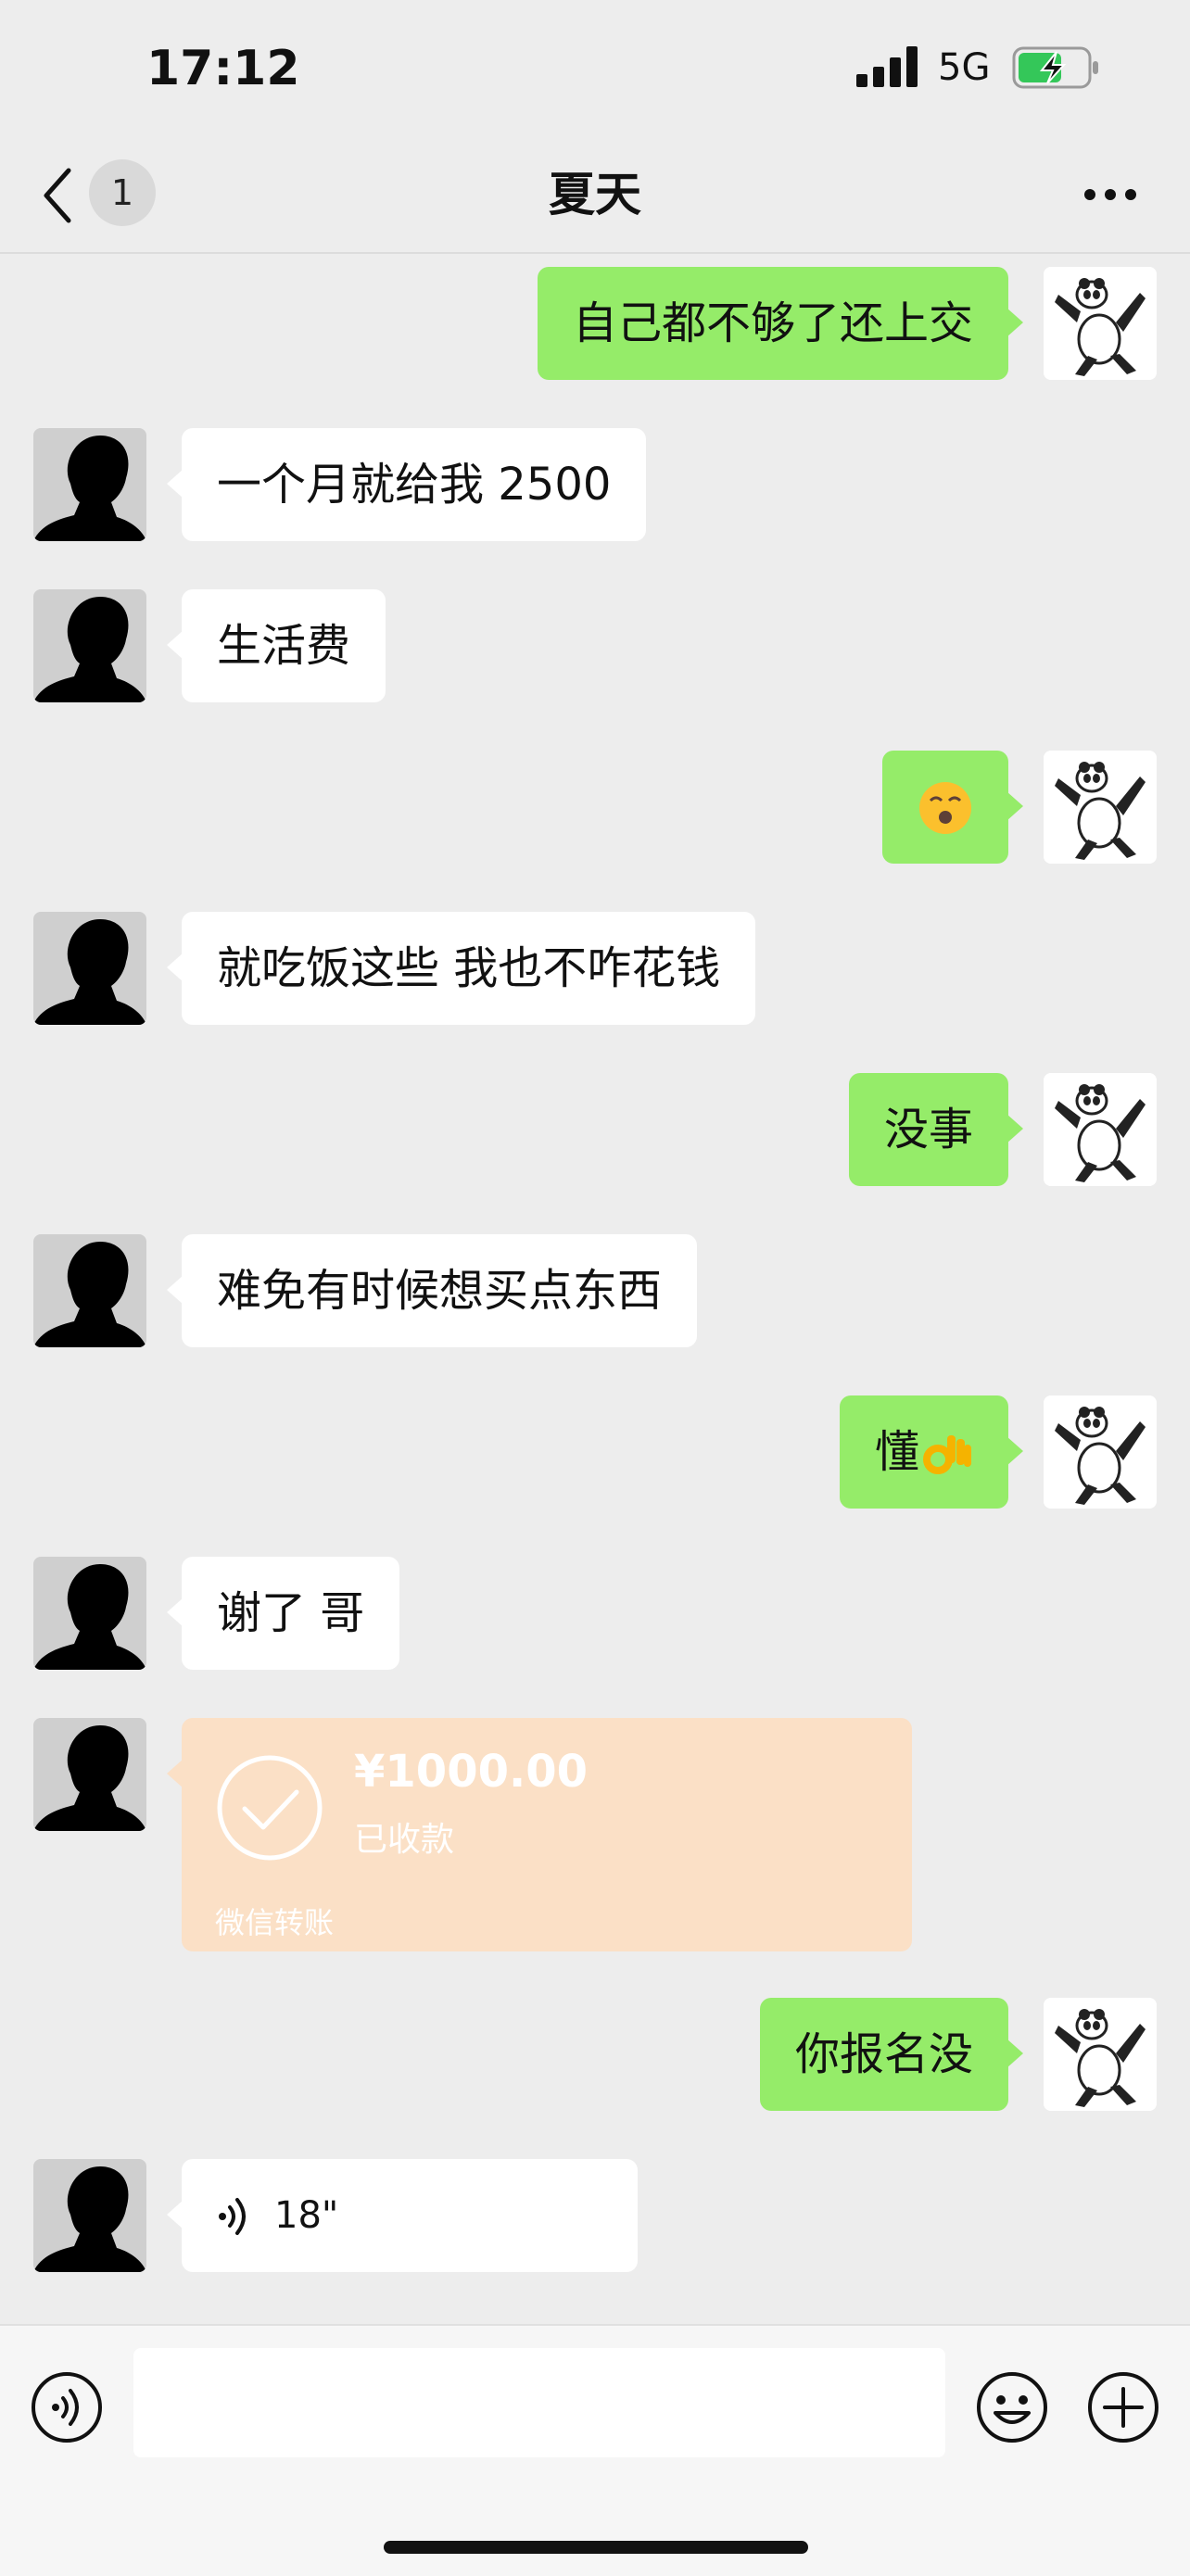 This screenshot has height=2576, width=1190. Describe the element at coordinates (596, 2548) in the screenshot. I see `home-indicator` at that location.